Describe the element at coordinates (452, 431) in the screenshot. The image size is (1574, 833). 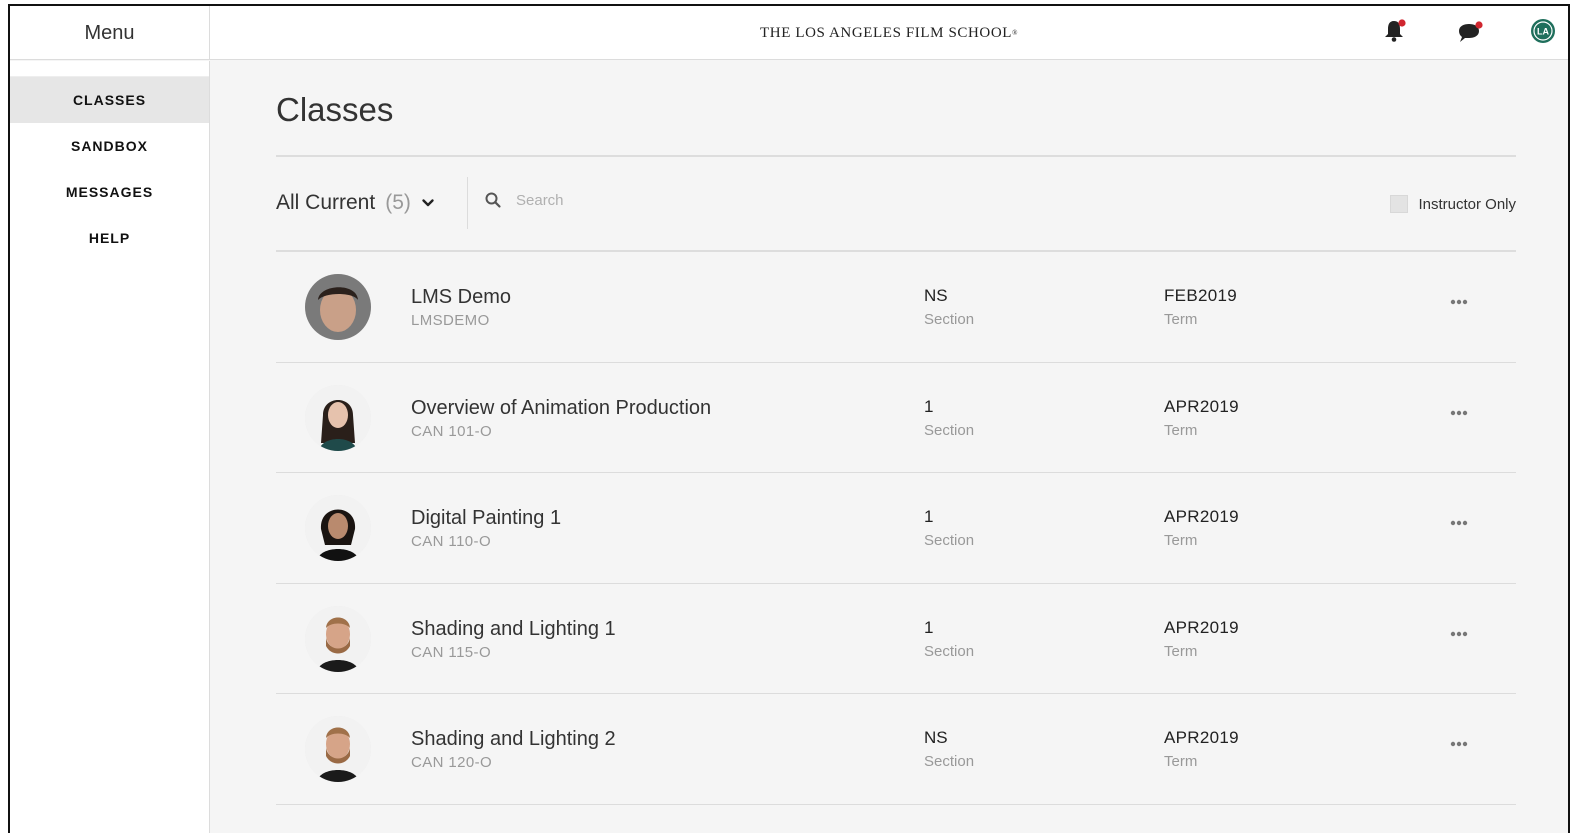
I see `course-code: CAN 101-O` at that location.